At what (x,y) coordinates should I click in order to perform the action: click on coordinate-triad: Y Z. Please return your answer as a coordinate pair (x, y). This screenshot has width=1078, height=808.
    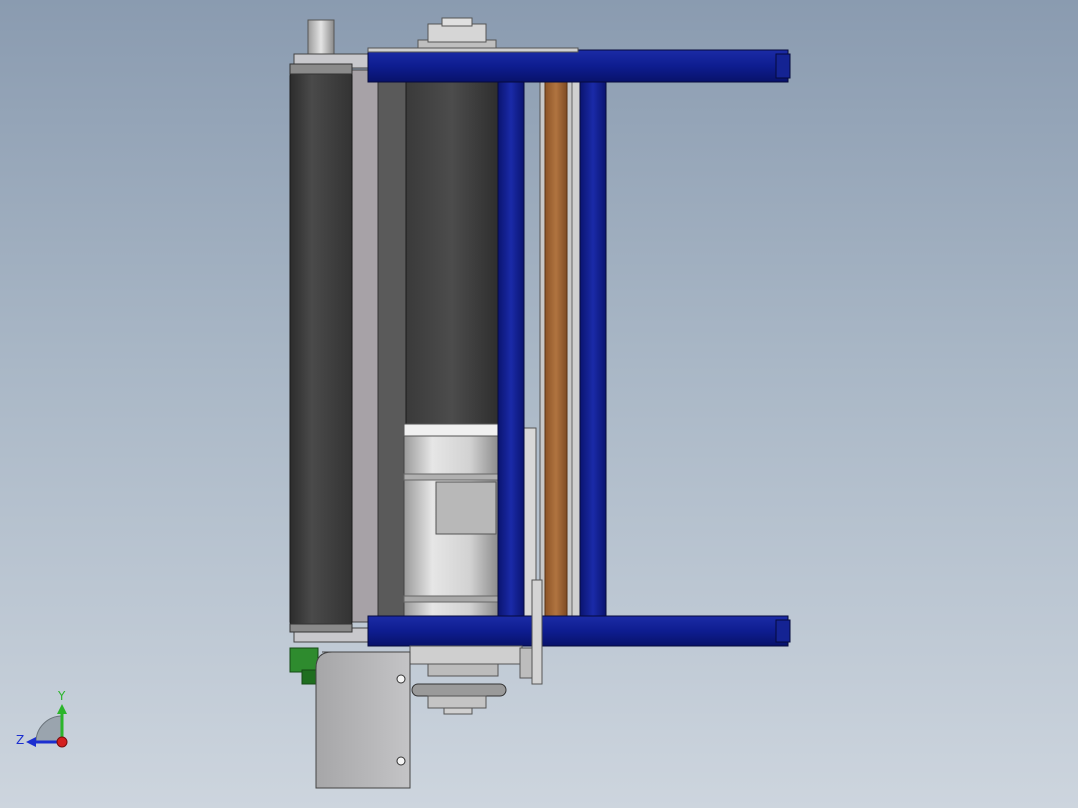
    Looking at the image, I should click on (42, 718).